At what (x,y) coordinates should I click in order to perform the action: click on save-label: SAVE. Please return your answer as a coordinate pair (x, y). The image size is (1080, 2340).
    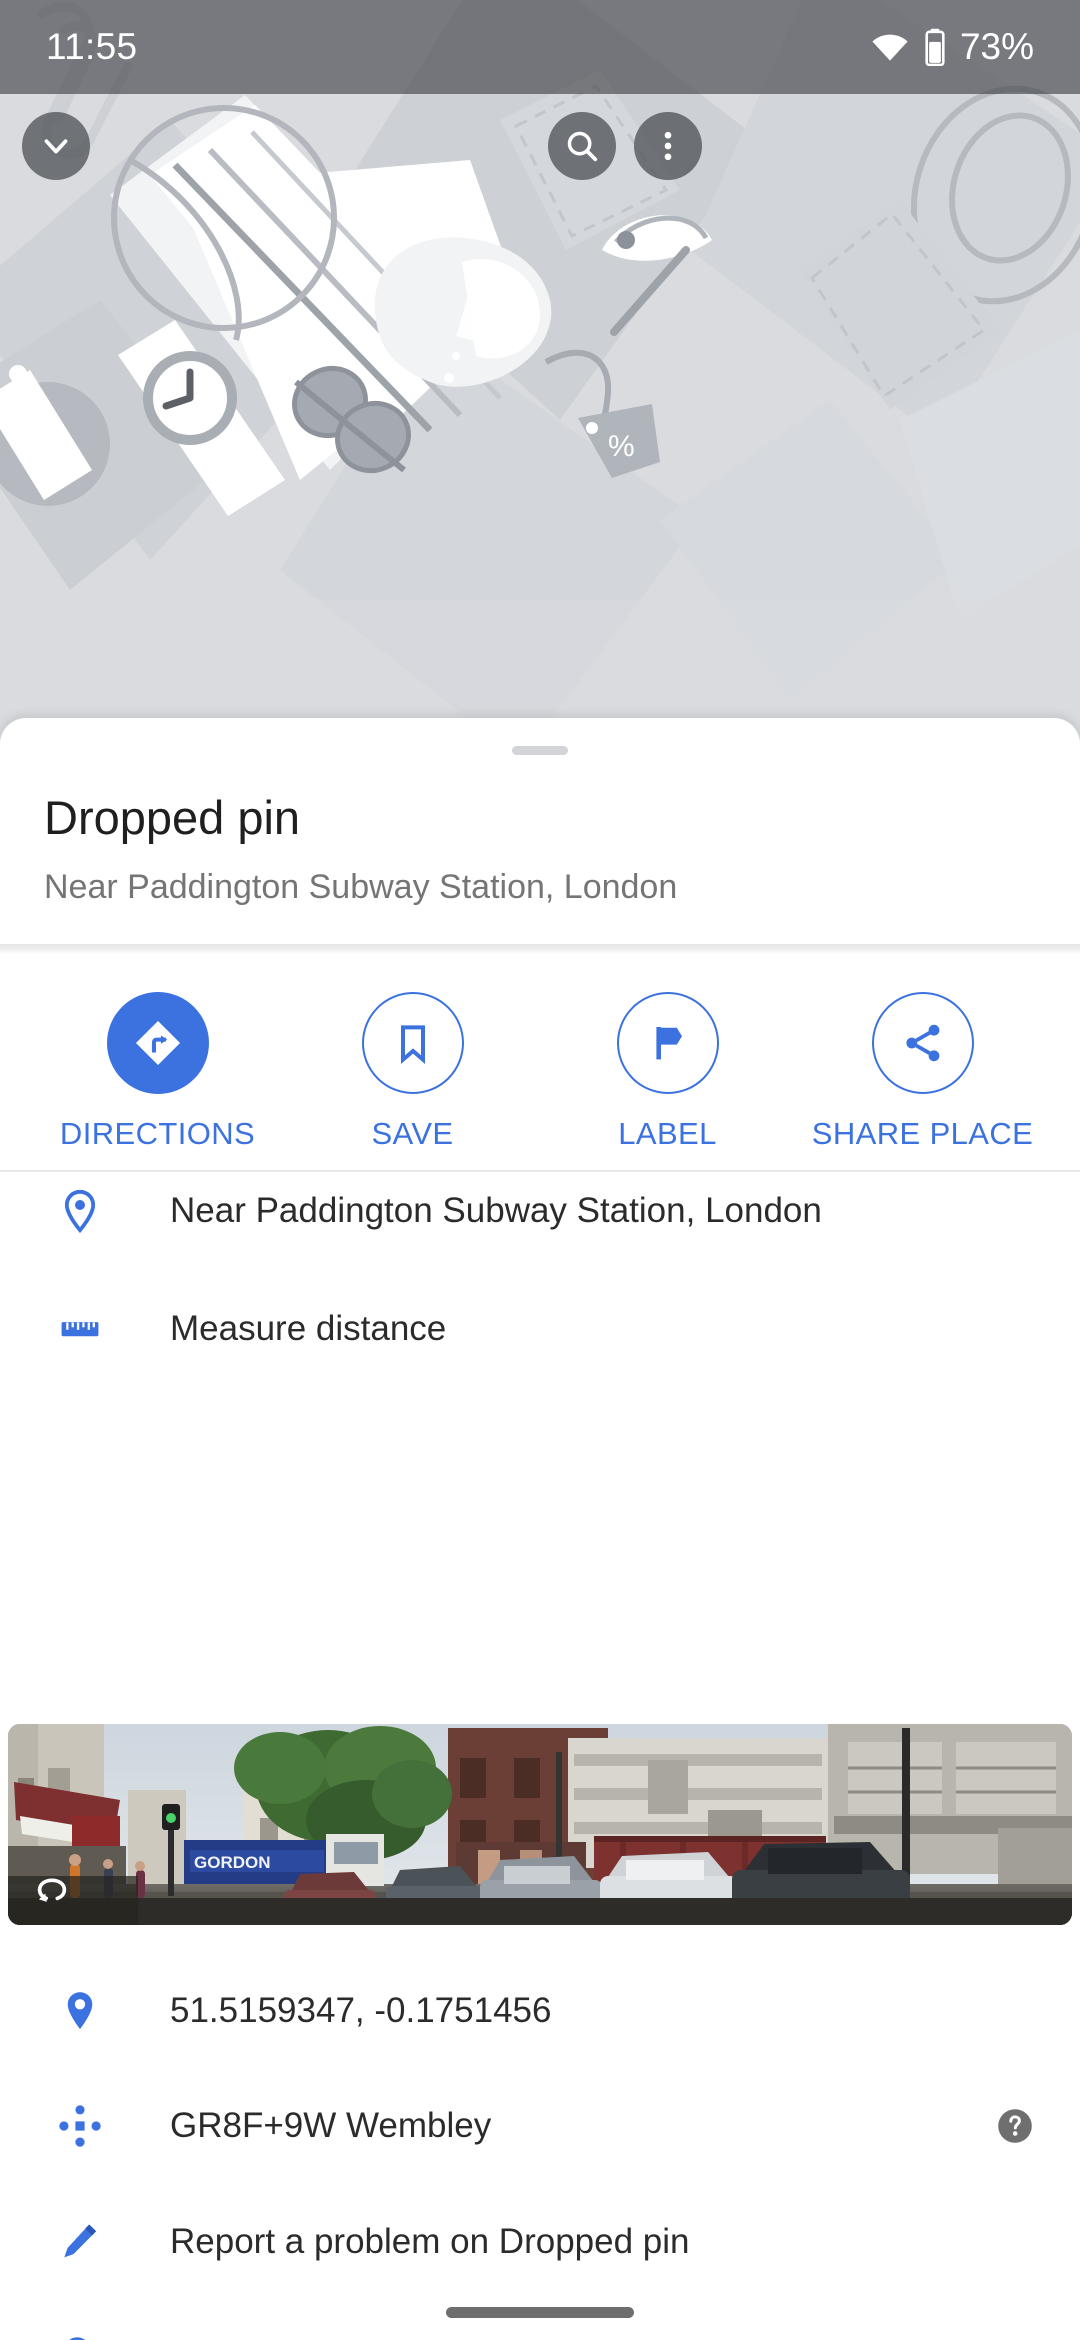
    Looking at the image, I should click on (412, 1133).